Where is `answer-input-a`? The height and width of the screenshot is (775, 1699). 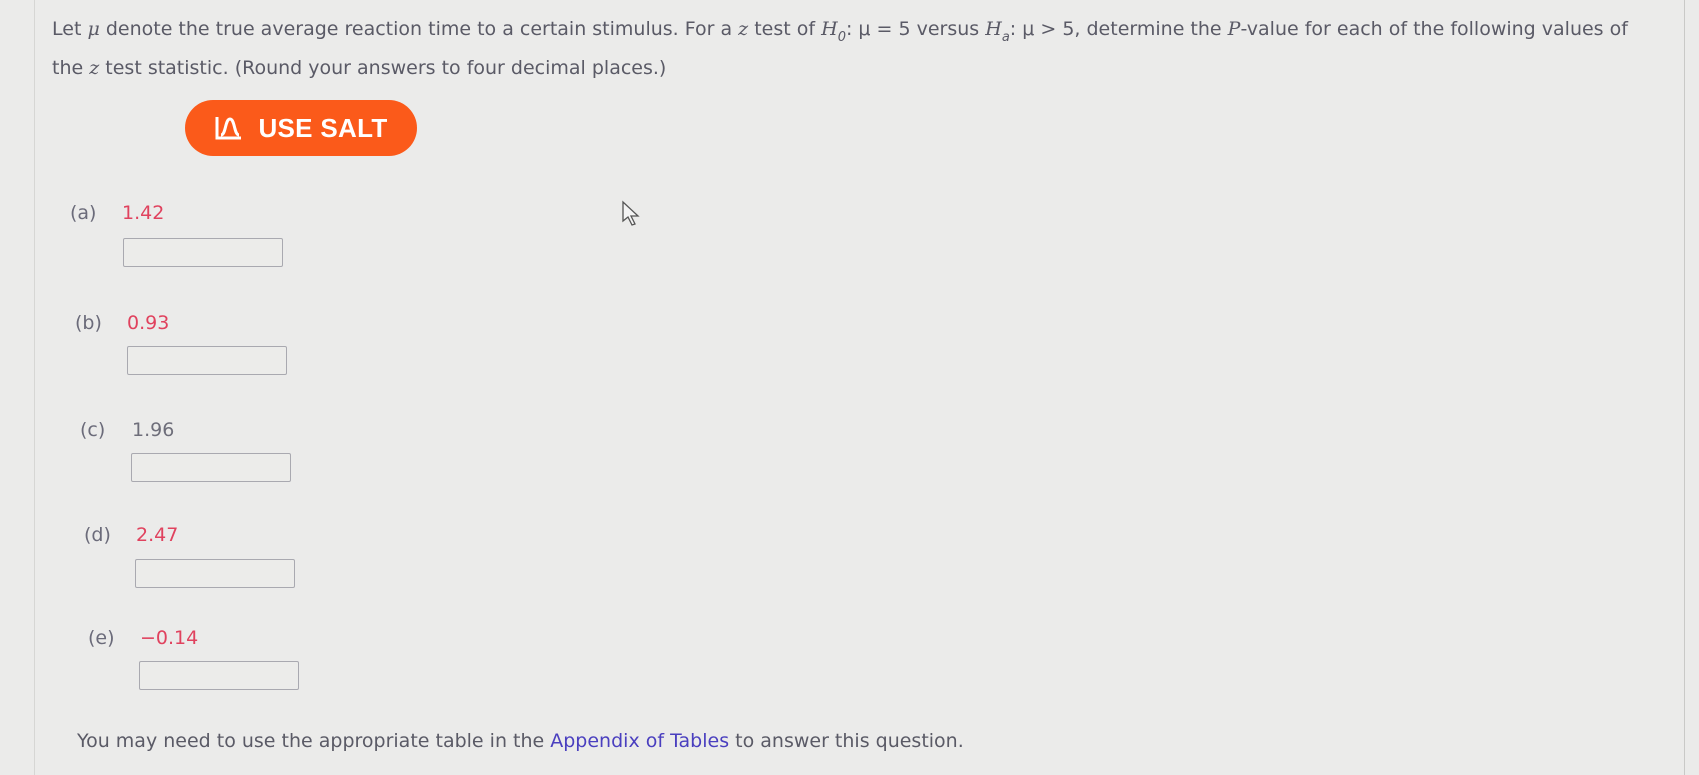
answer-input-a is located at coordinates (203, 252).